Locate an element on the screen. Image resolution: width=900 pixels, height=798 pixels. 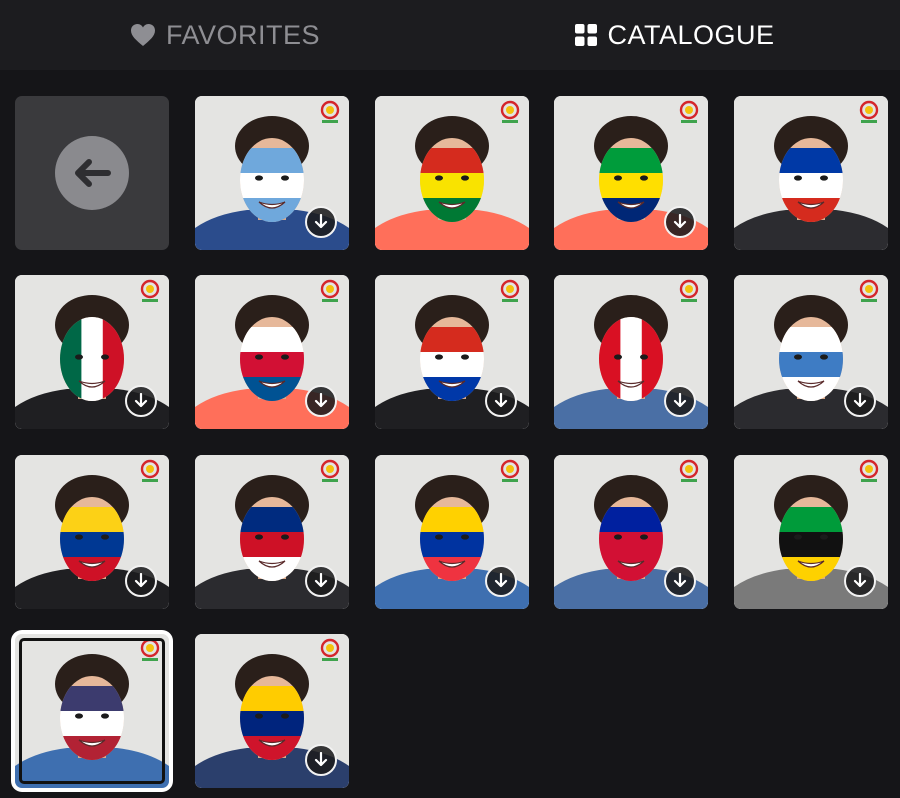
tab-catalogue: CATALOGUE is located at coordinates (675, 35).